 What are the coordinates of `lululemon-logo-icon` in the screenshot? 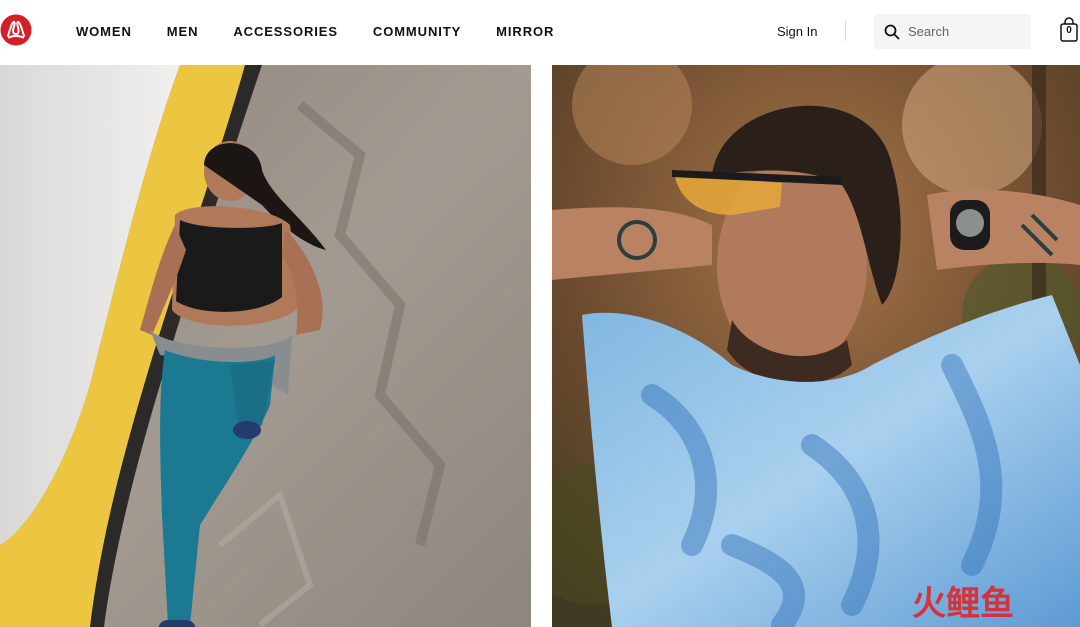 It's located at (16, 30).